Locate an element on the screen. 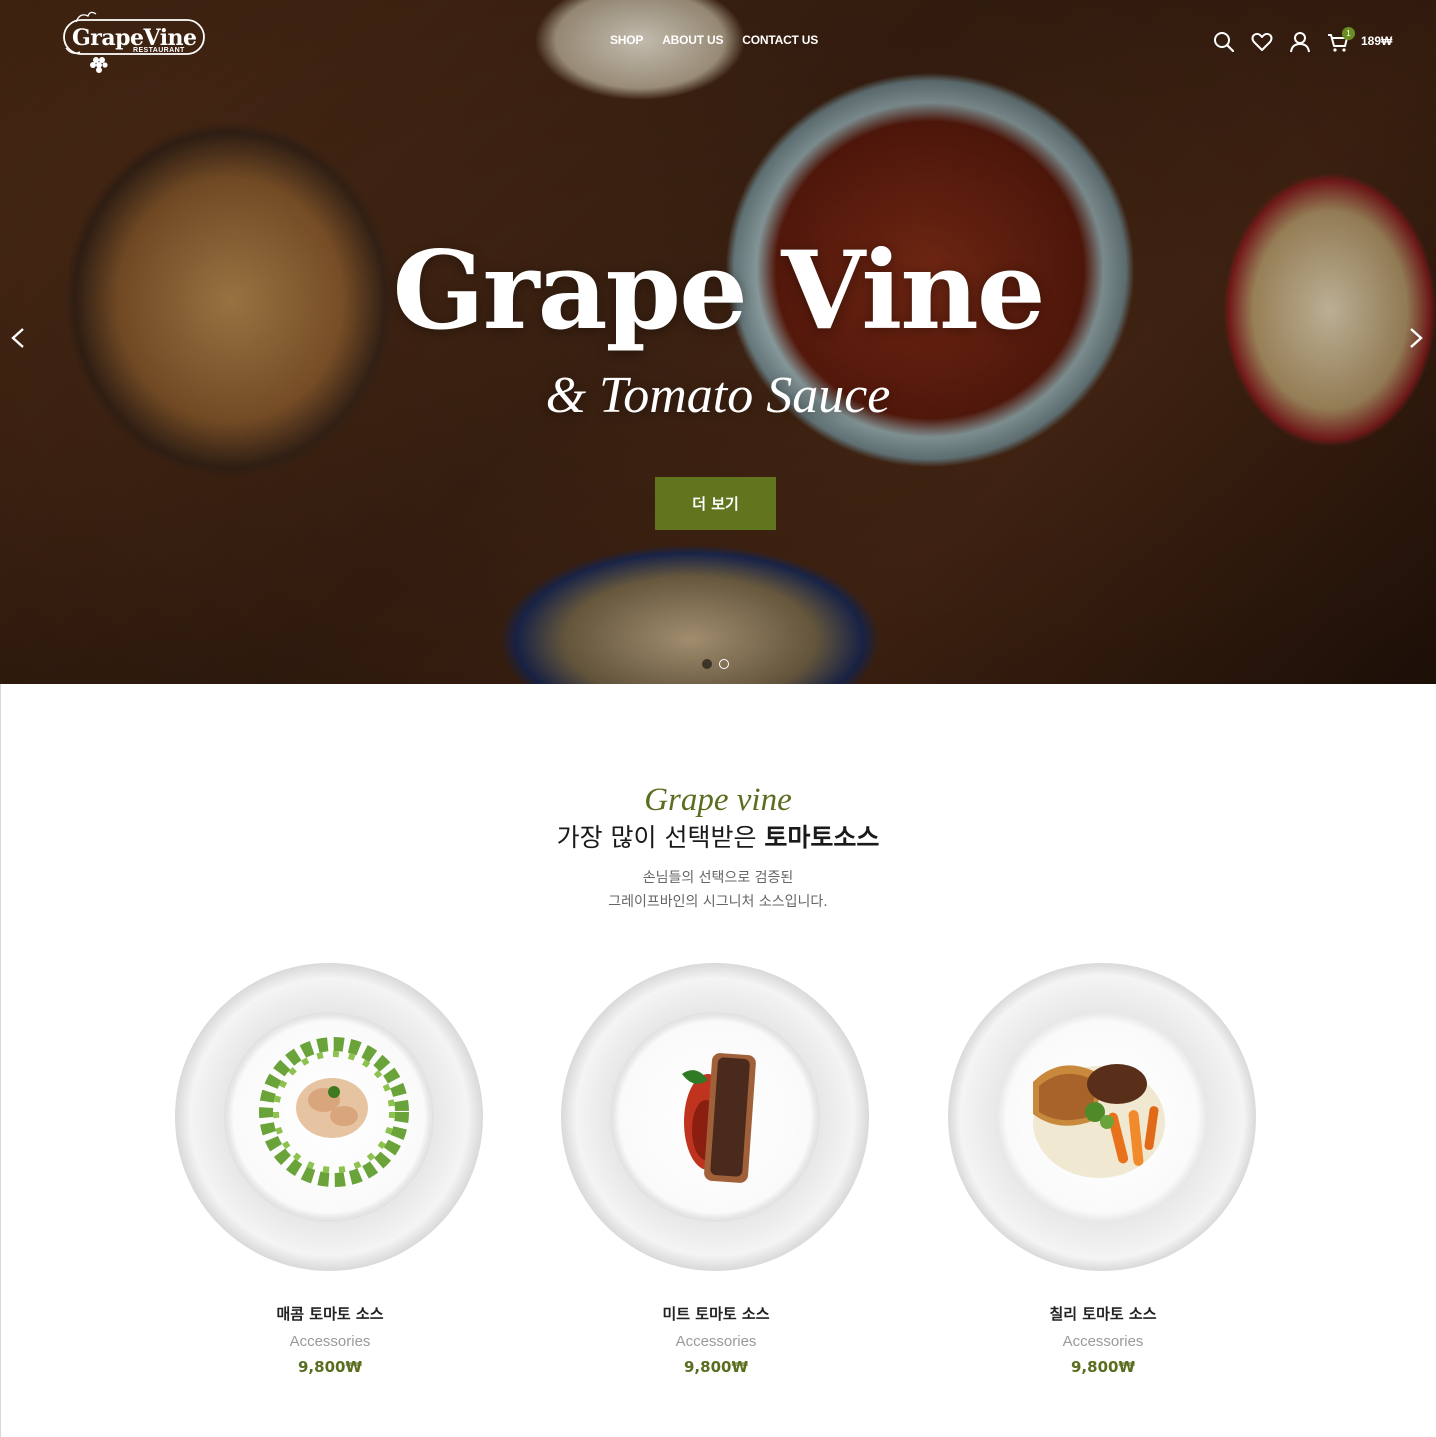 This screenshot has height=1437, width=1436. product-card: 미트 토마토 소스 Accessories 9,800₩ is located at coordinates (716, 1177).